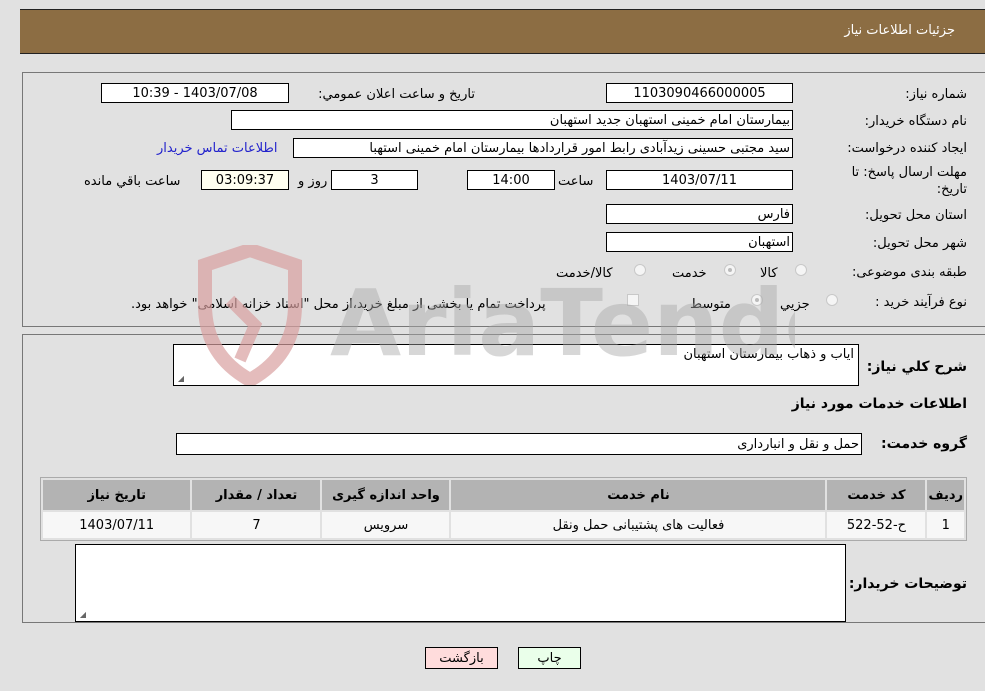 Image resolution: width=985 pixels, height=691 pixels. What do you see at coordinates (801, 270) in the screenshot?
I see `category-radio-goods` at bounding box center [801, 270].